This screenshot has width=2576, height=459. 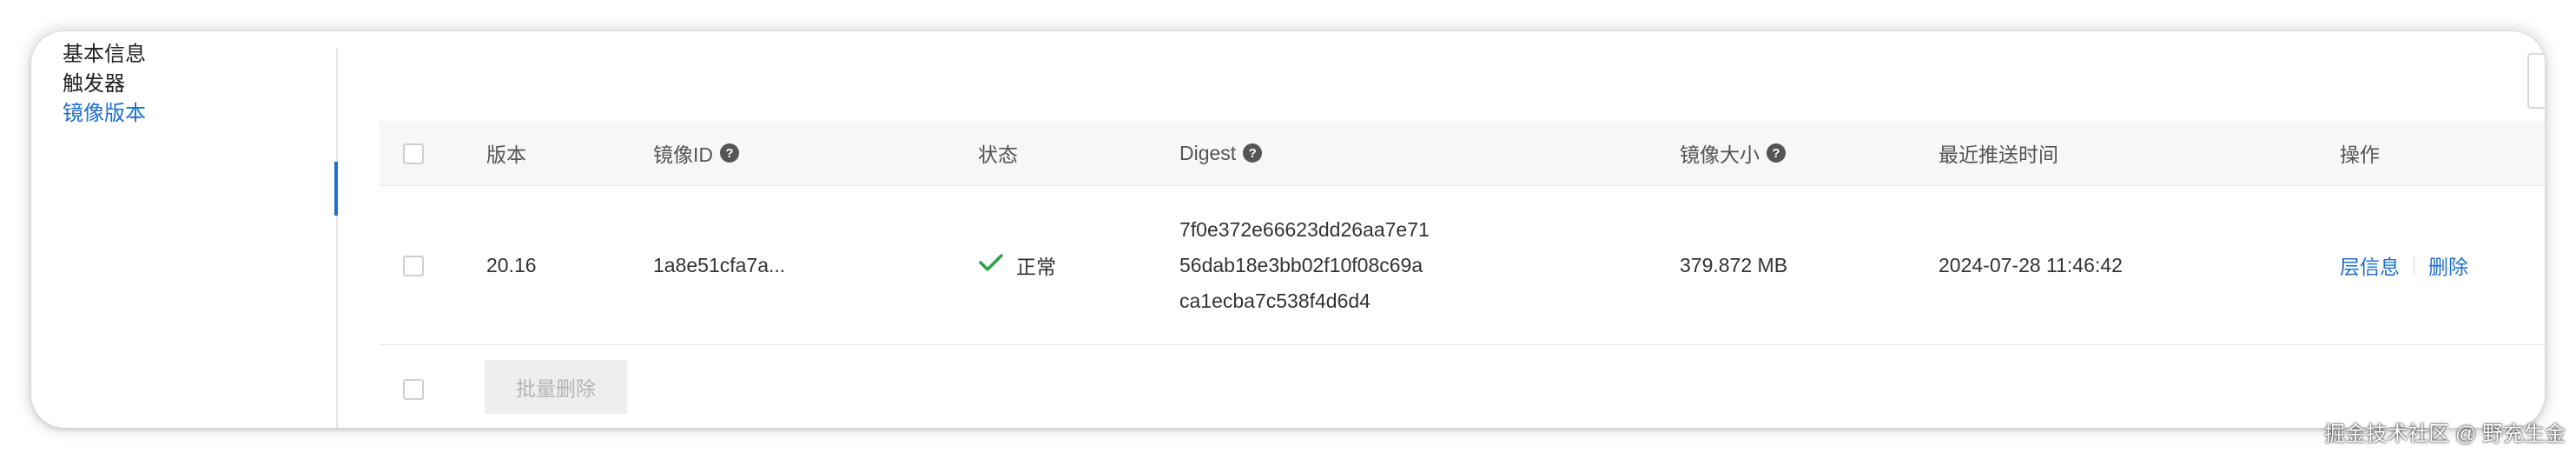 What do you see at coordinates (998, 154) in the screenshot?
I see `column-status: 状态` at bounding box center [998, 154].